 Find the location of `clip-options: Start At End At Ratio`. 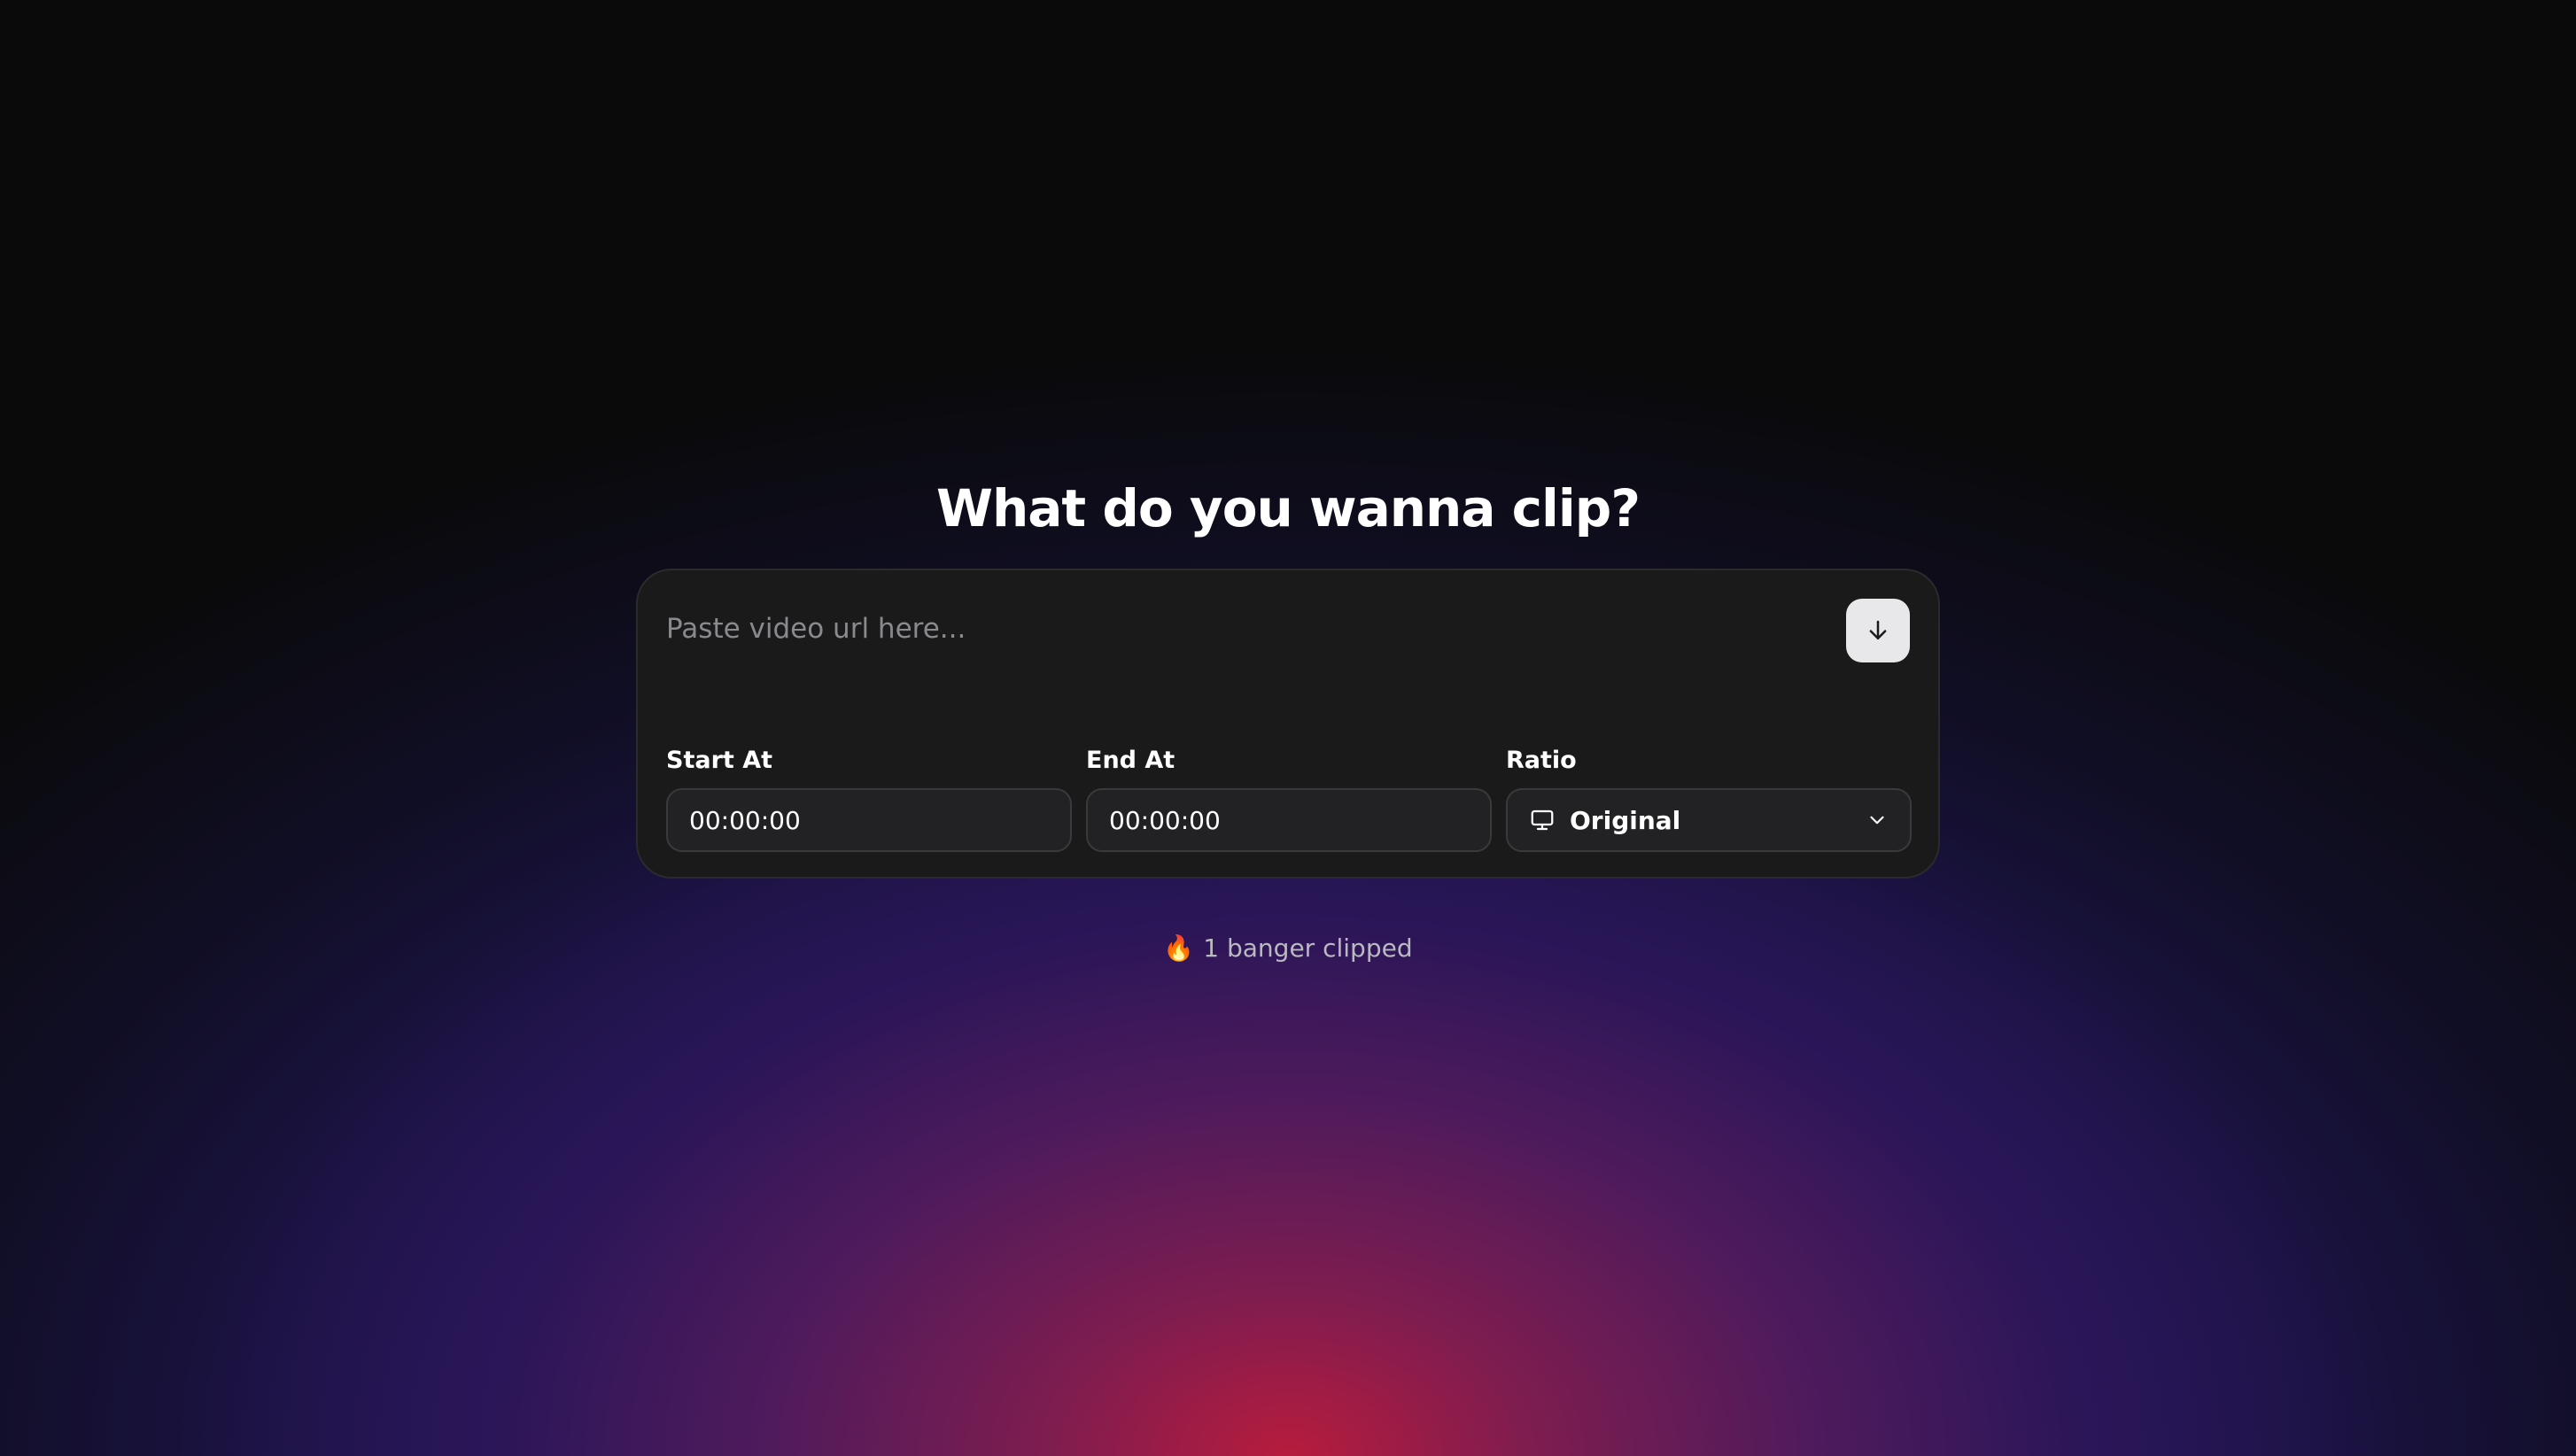

clip-options: Start At End At Ratio is located at coordinates (1289, 799).